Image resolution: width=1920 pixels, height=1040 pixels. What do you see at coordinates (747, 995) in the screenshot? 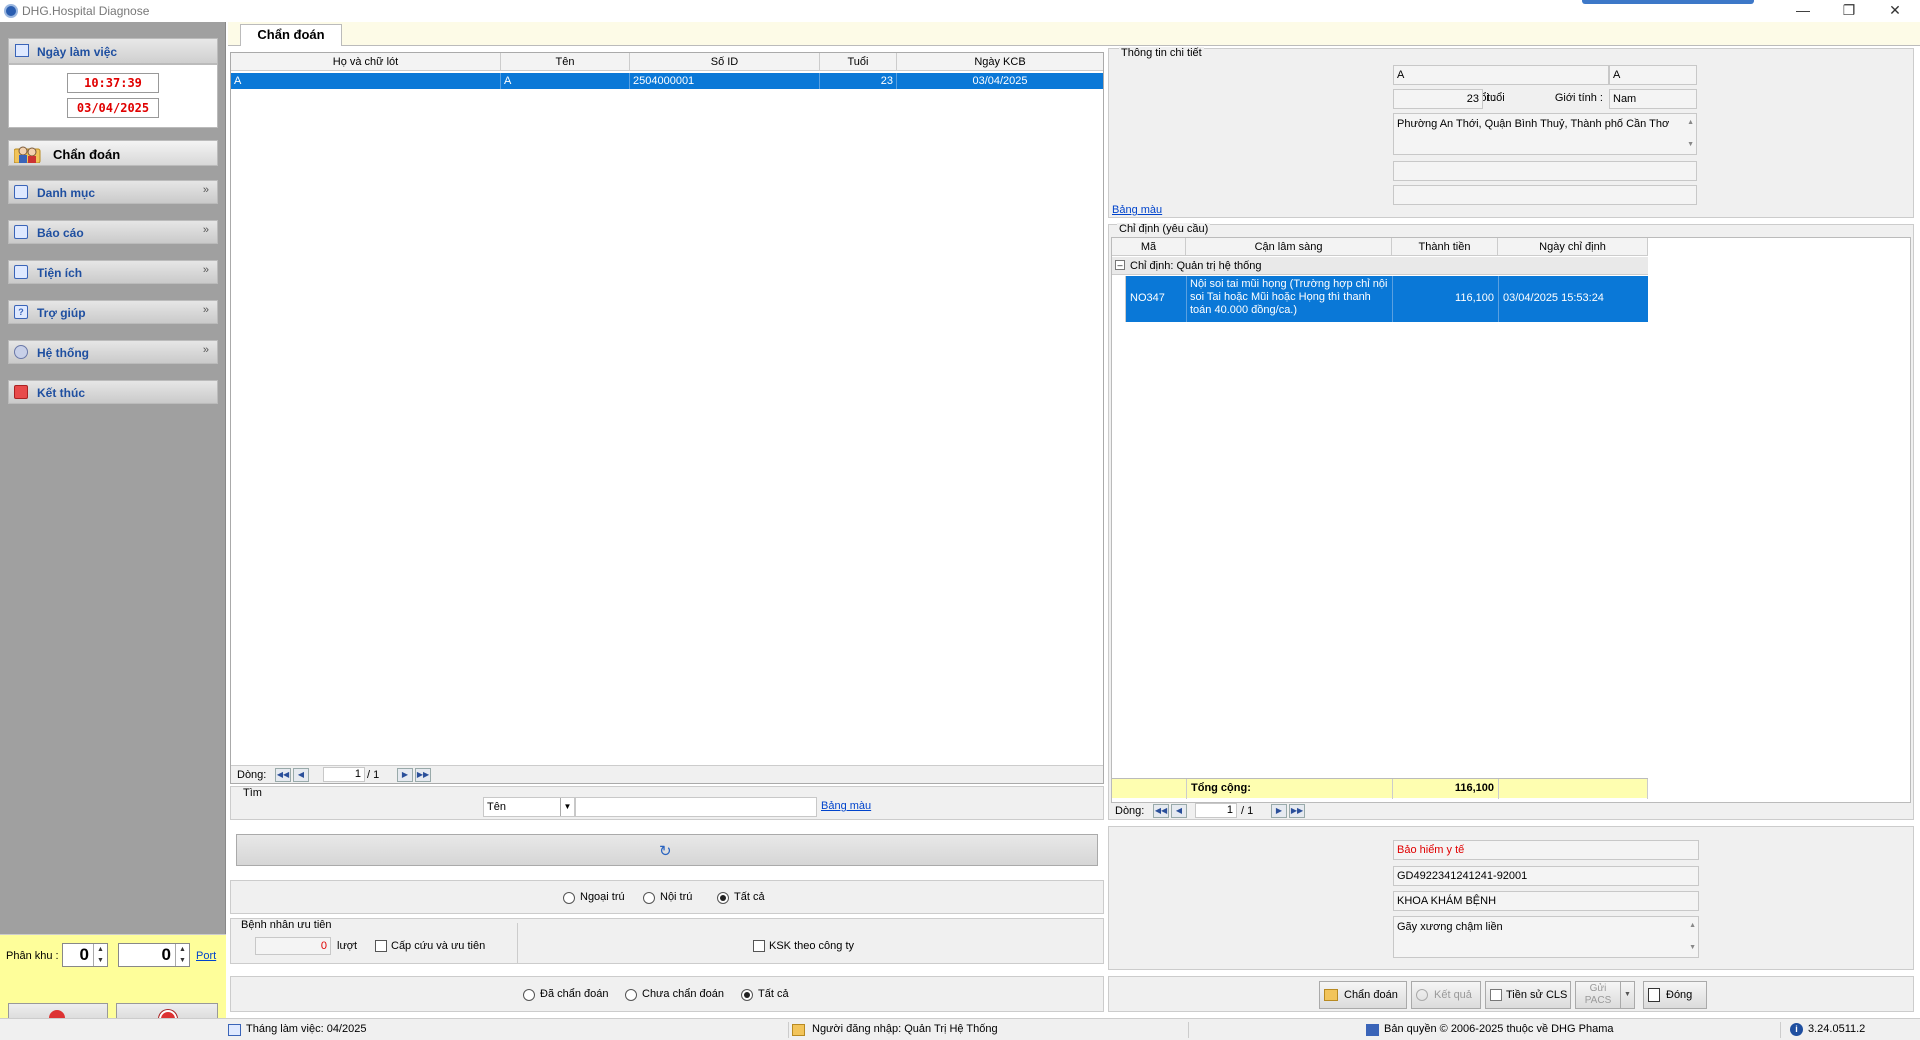
I see `radio-tat-ca-diag` at bounding box center [747, 995].